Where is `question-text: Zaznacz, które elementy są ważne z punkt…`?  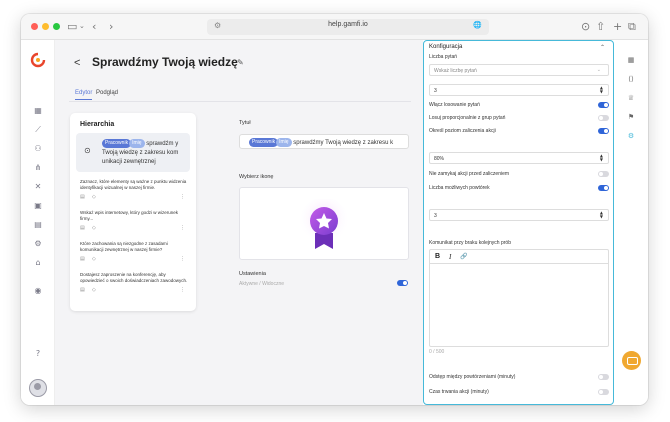 question-text: Zaznacz, które elementy są ważne z punkt… is located at coordinates (133, 184).